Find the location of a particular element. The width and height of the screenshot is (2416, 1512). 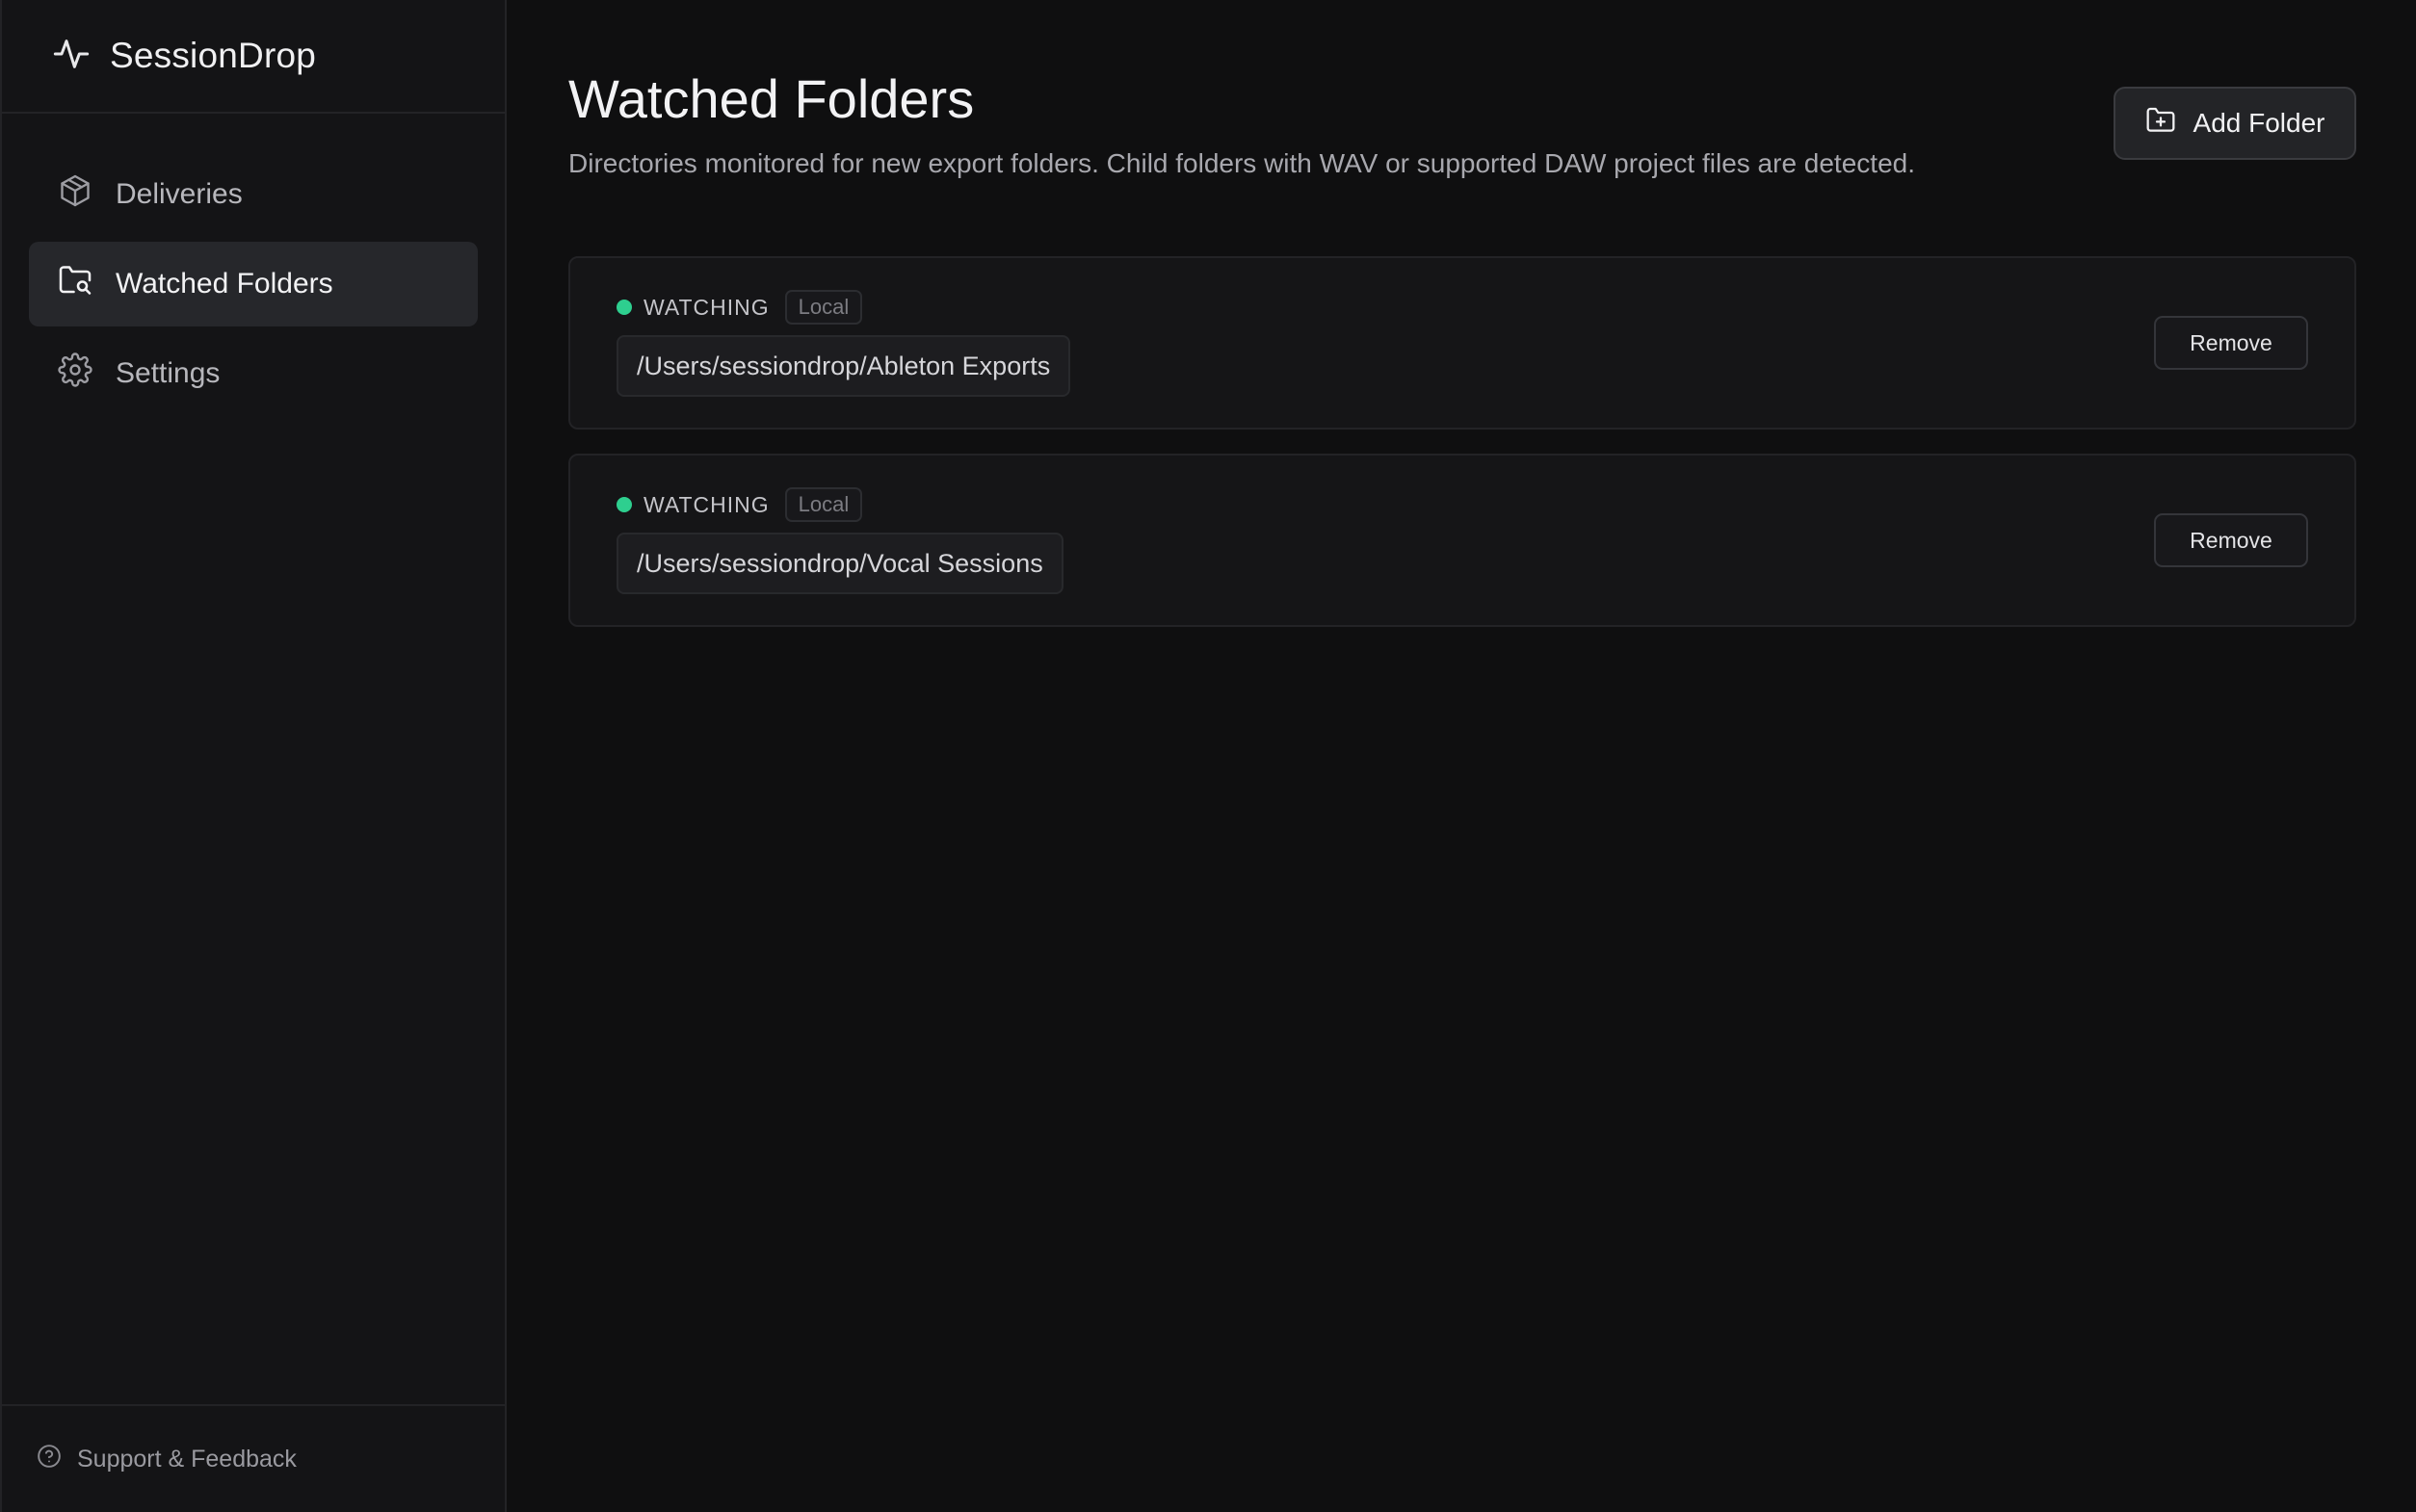

add-folder-button: Add Folder is located at coordinates (2235, 124).